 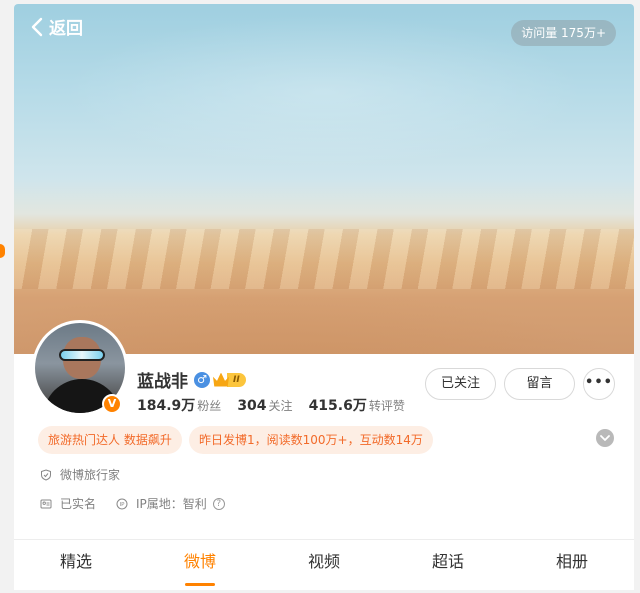 I want to click on title-line: 微博旅行家, so click(x=80, y=474).